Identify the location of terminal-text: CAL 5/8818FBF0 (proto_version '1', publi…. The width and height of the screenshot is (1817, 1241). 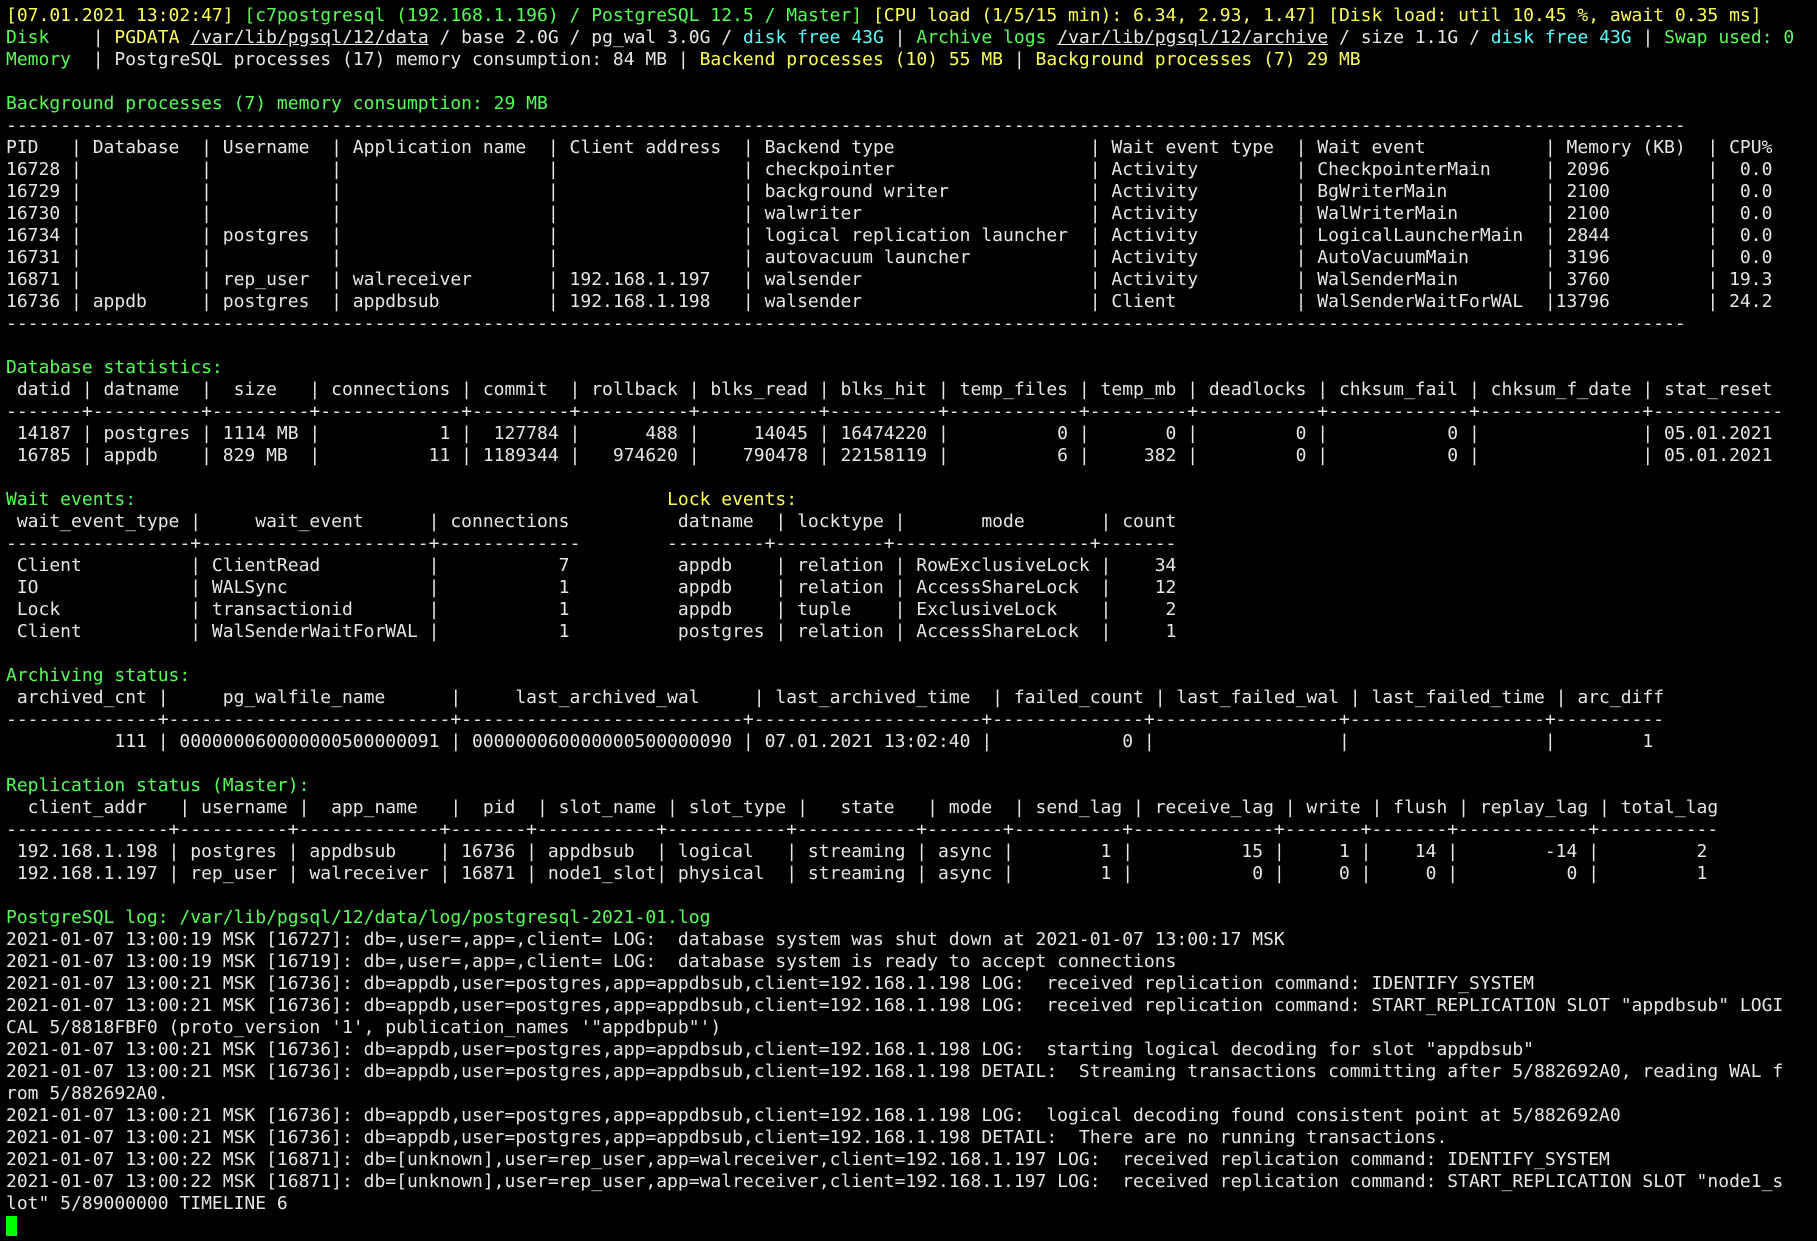
(364, 1027).